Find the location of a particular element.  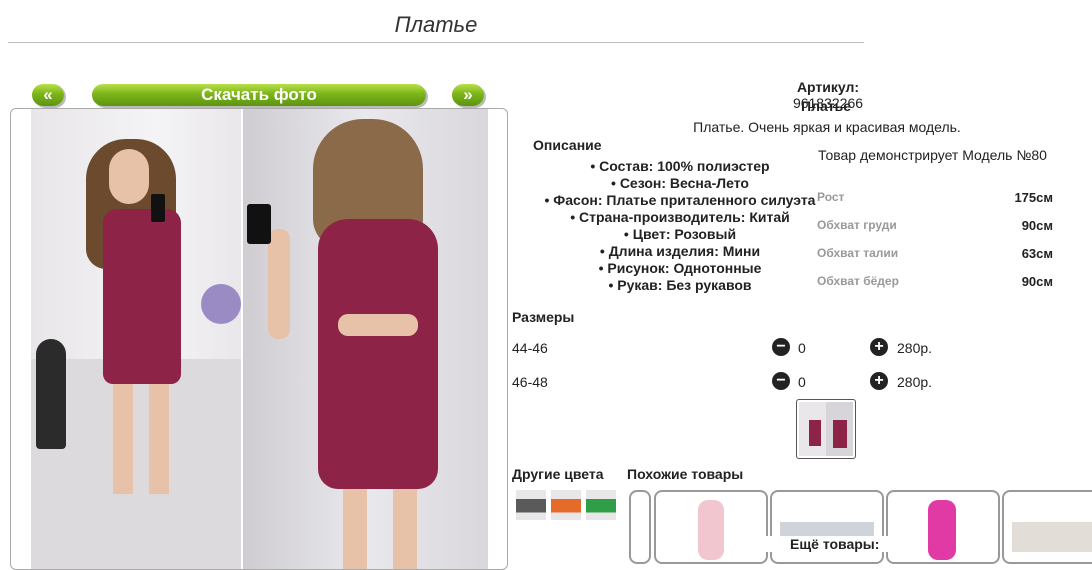

measurement-value: 175см is located at coordinates (1033, 197).